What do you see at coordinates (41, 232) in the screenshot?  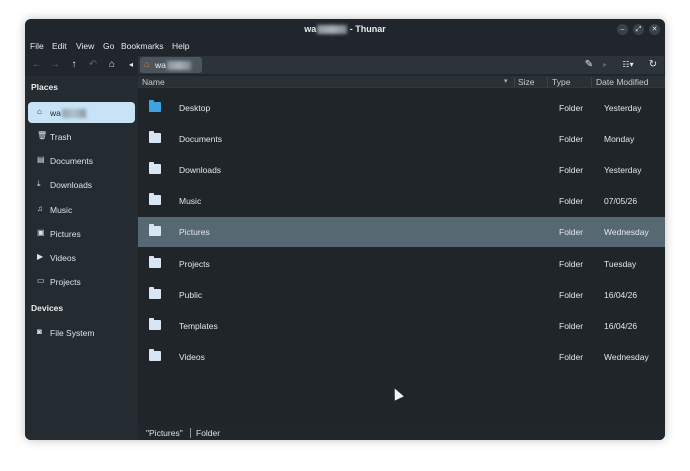 I see `picture-icon: ▣` at bounding box center [41, 232].